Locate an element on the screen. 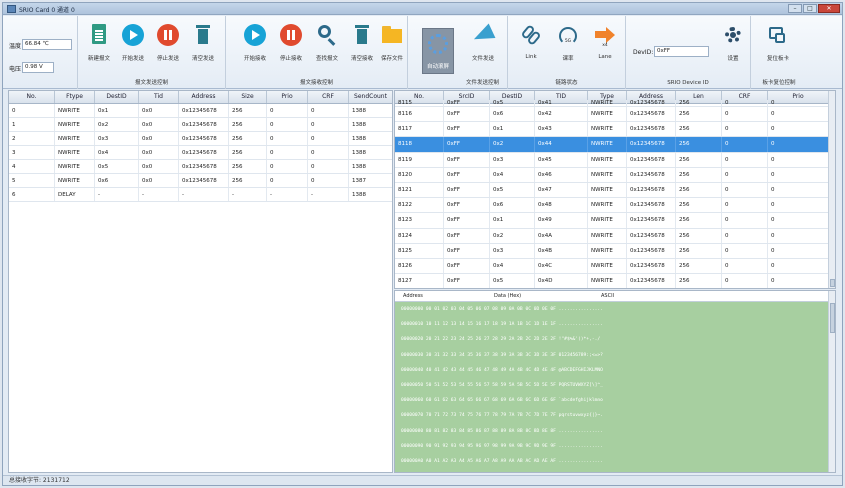 The image size is (845, 488). table-cell: - is located at coordinates (287, 194).